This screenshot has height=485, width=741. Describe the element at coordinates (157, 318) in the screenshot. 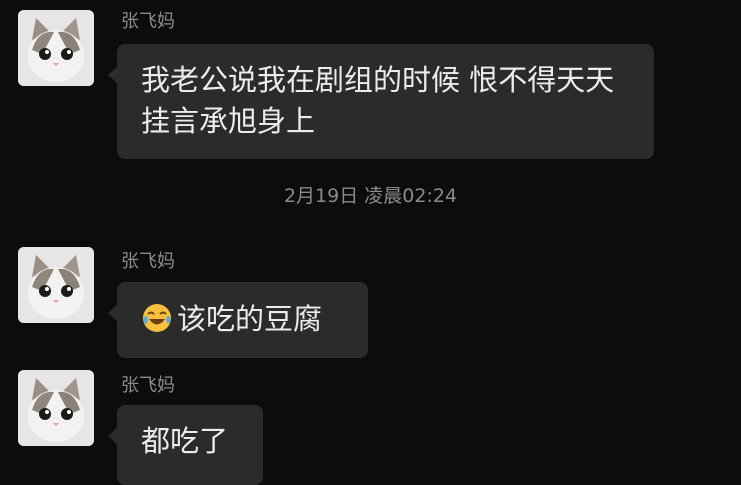

I see `laughing-crying-emoji-icon` at that location.